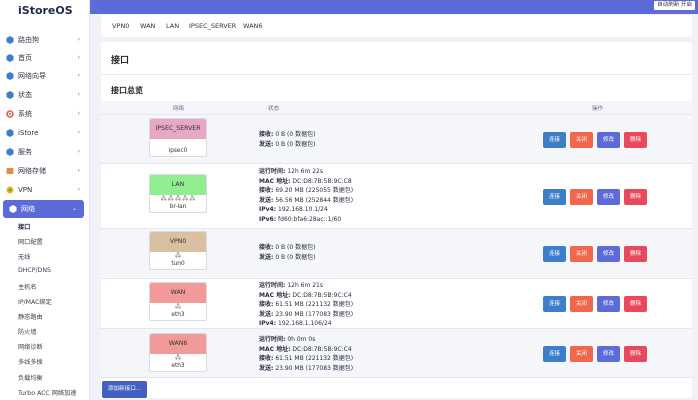 This screenshot has width=698, height=400. What do you see at coordinates (30, 361) in the screenshot?
I see `sidebar-subitem-multiwan-dial: 多线多拨` at bounding box center [30, 361].